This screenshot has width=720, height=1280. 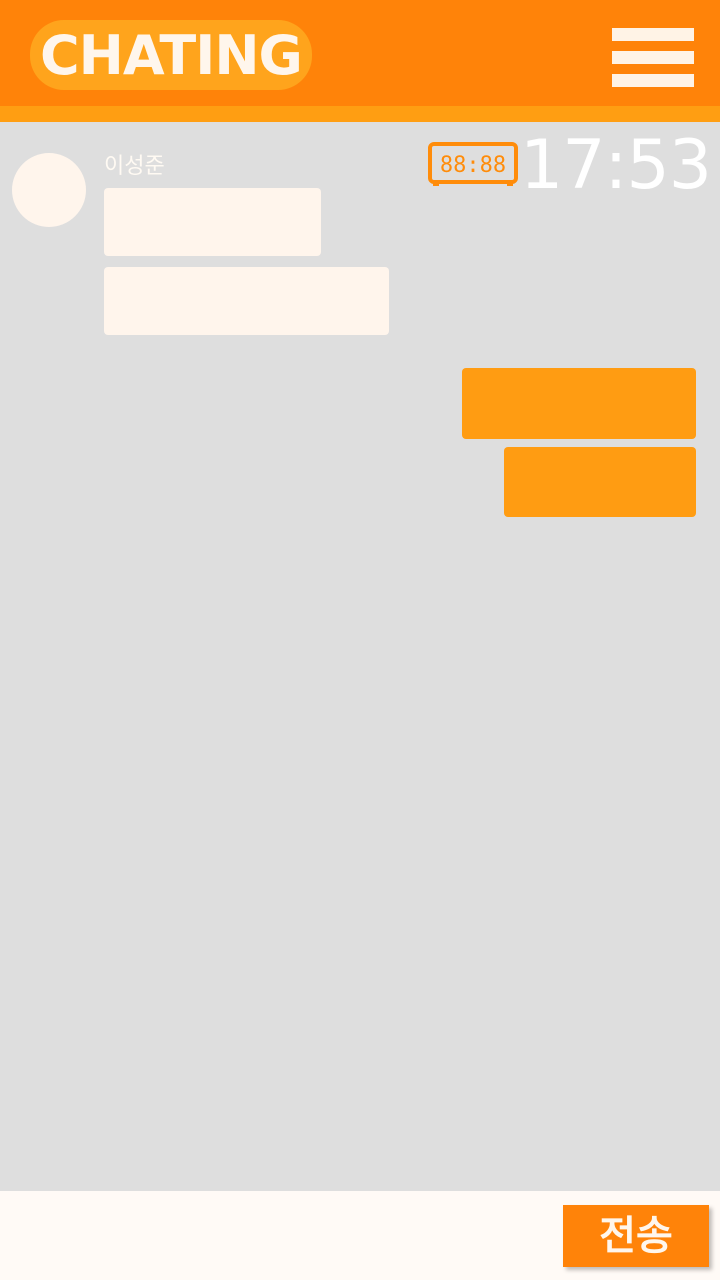 What do you see at coordinates (49, 190) in the screenshot?
I see `avatar` at bounding box center [49, 190].